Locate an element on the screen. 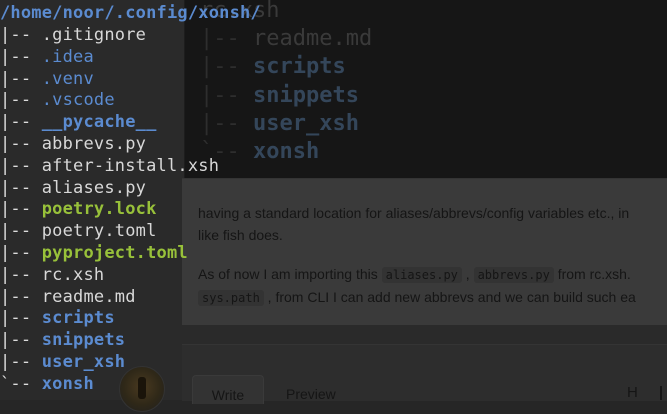 This screenshot has height=414, width=667. tree-entry: |-- pyproject.toml is located at coordinates (94, 253).